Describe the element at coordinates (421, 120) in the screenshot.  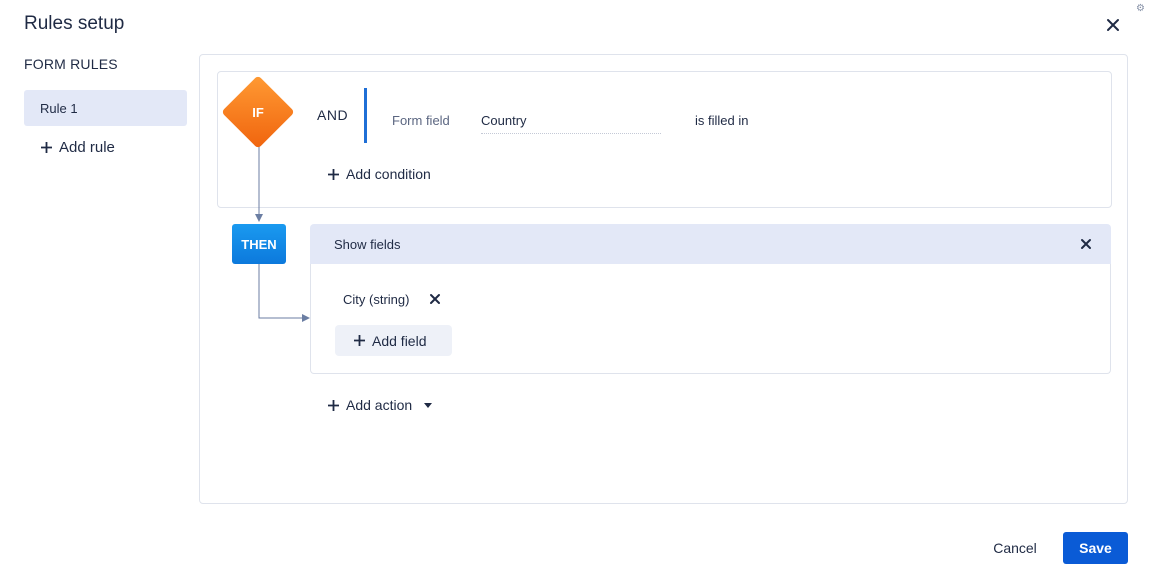
I see `field-type-label: Form field` at that location.